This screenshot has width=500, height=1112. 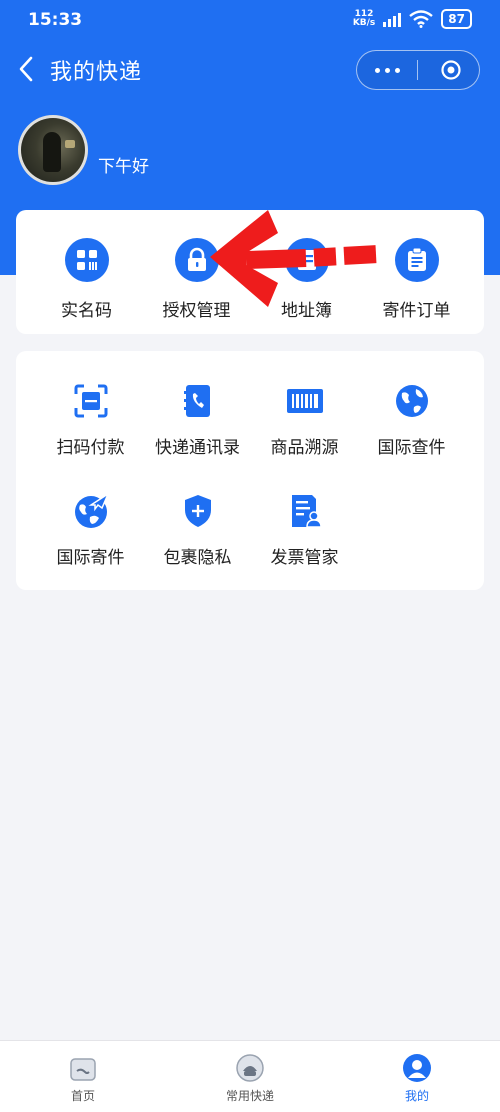 I want to click on service-scan-pay: 扫码付款, so click(x=90, y=419).